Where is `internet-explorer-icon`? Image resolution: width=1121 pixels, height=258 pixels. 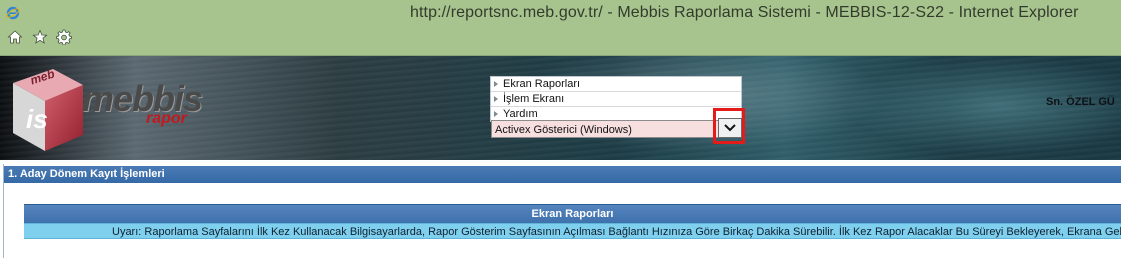 internet-explorer-icon is located at coordinates (13, 13).